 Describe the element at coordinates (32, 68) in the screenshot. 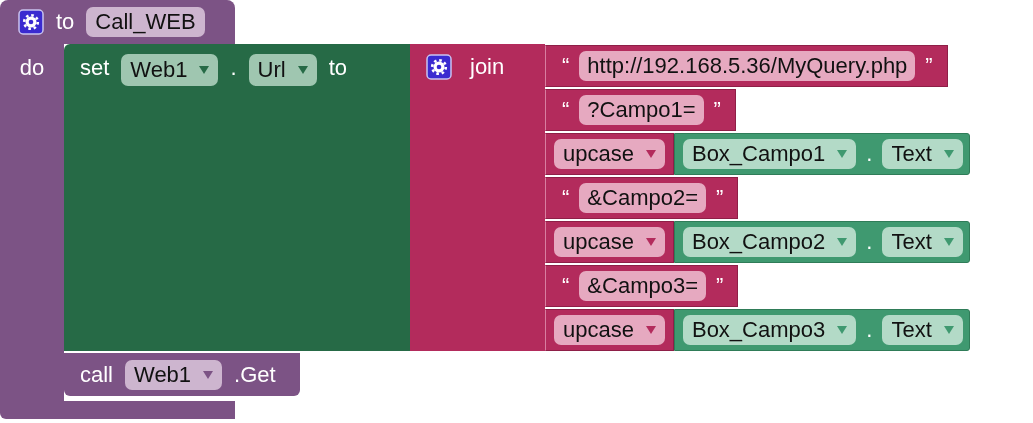

I see `do-keyword: do` at that location.